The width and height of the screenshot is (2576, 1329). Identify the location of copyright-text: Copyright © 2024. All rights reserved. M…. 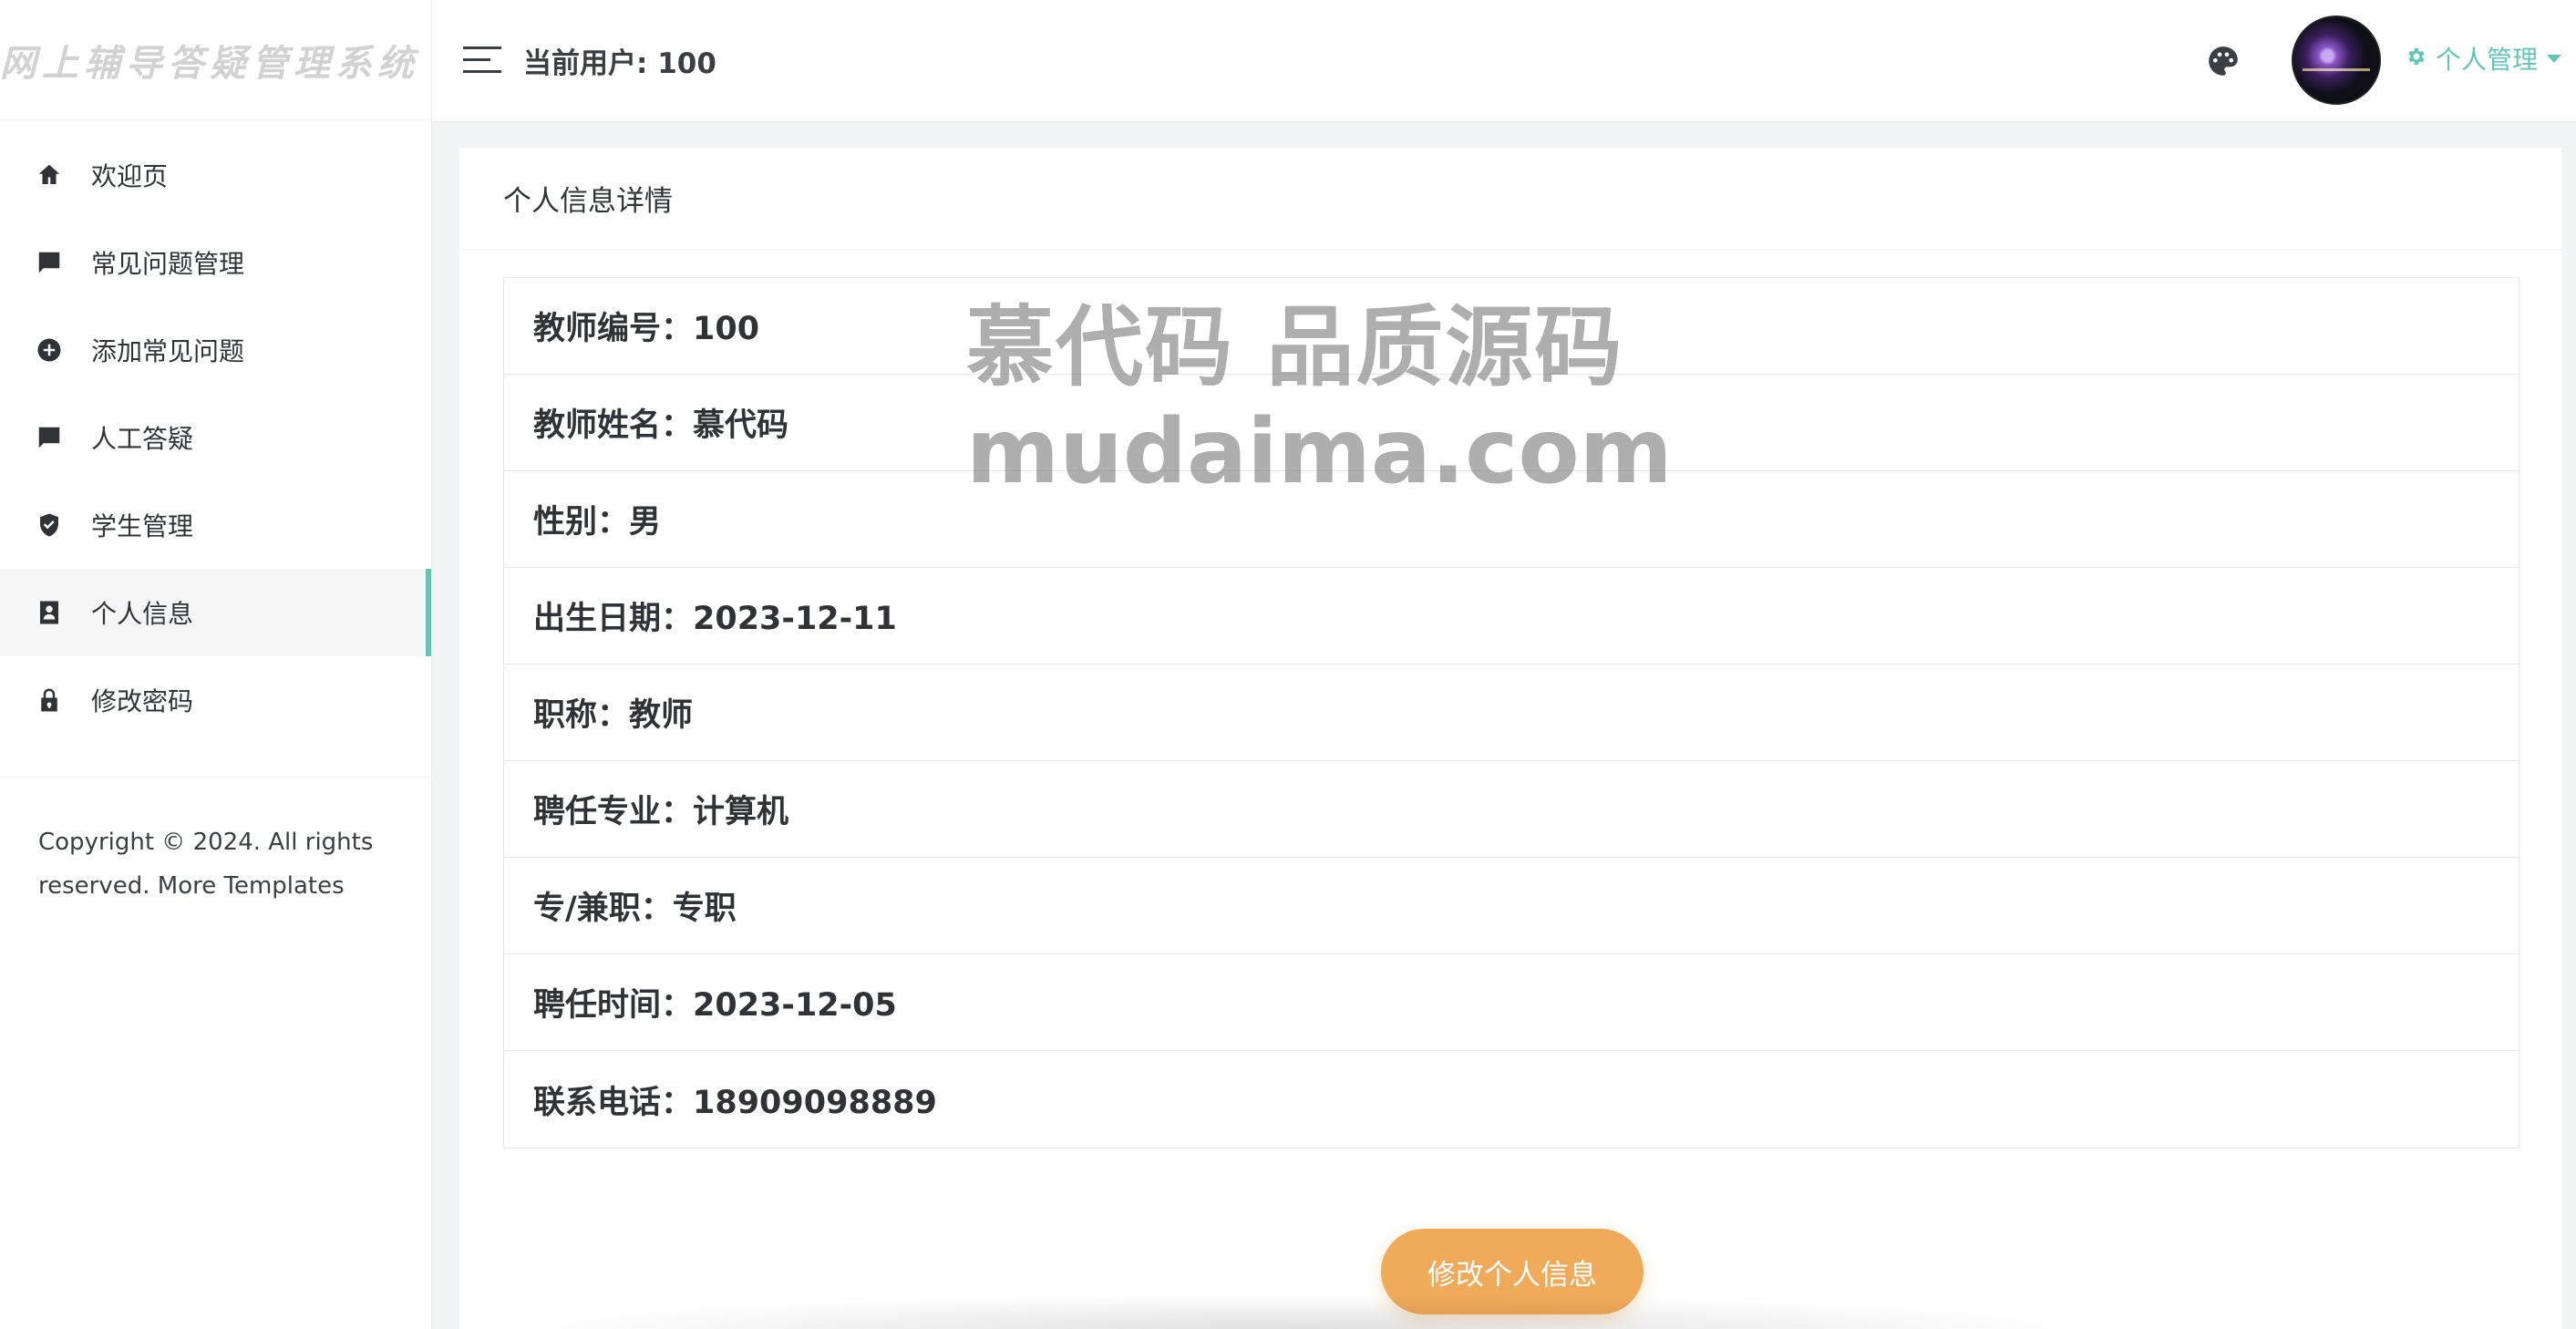
(220, 864).